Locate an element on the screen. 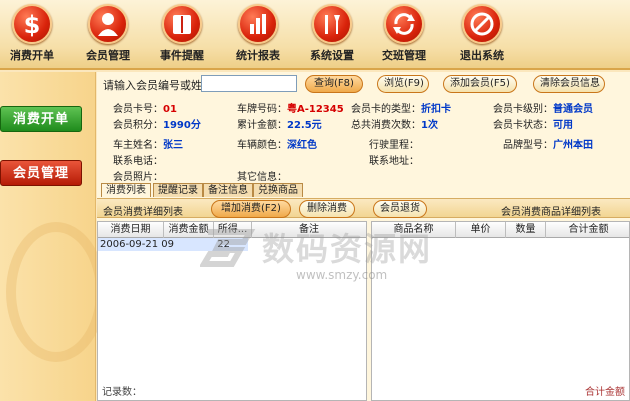 The width and height of the screenshot is (630, 401). clear-member-button: 清除会员信息 is located at coordinates (569, 84).